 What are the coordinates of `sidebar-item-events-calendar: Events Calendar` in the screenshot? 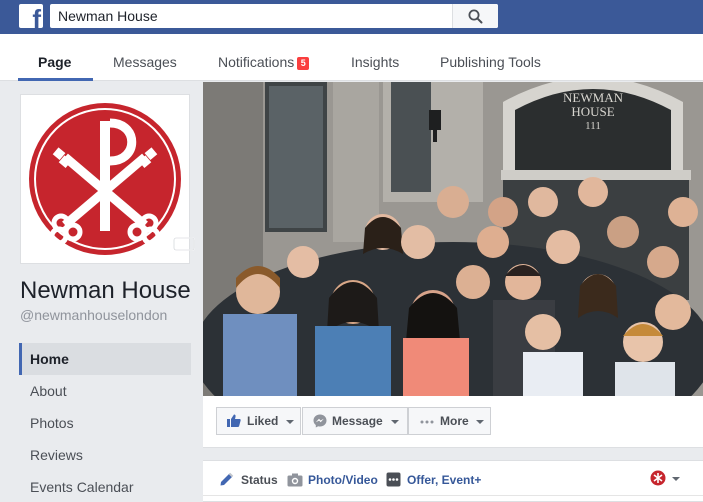 It's located at (105, 486).